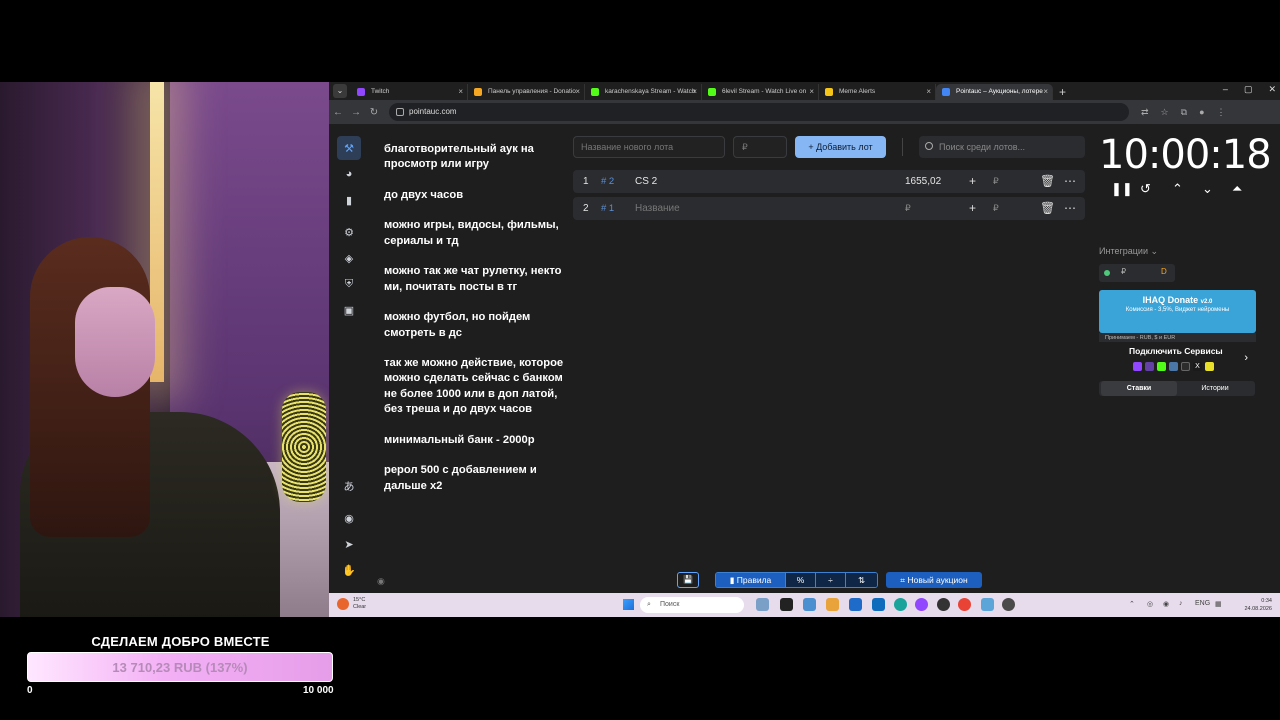 The width and height of the screenshot is (1280, 720). I want to click on new-lot-price-input: ₽, so click(760, 147).